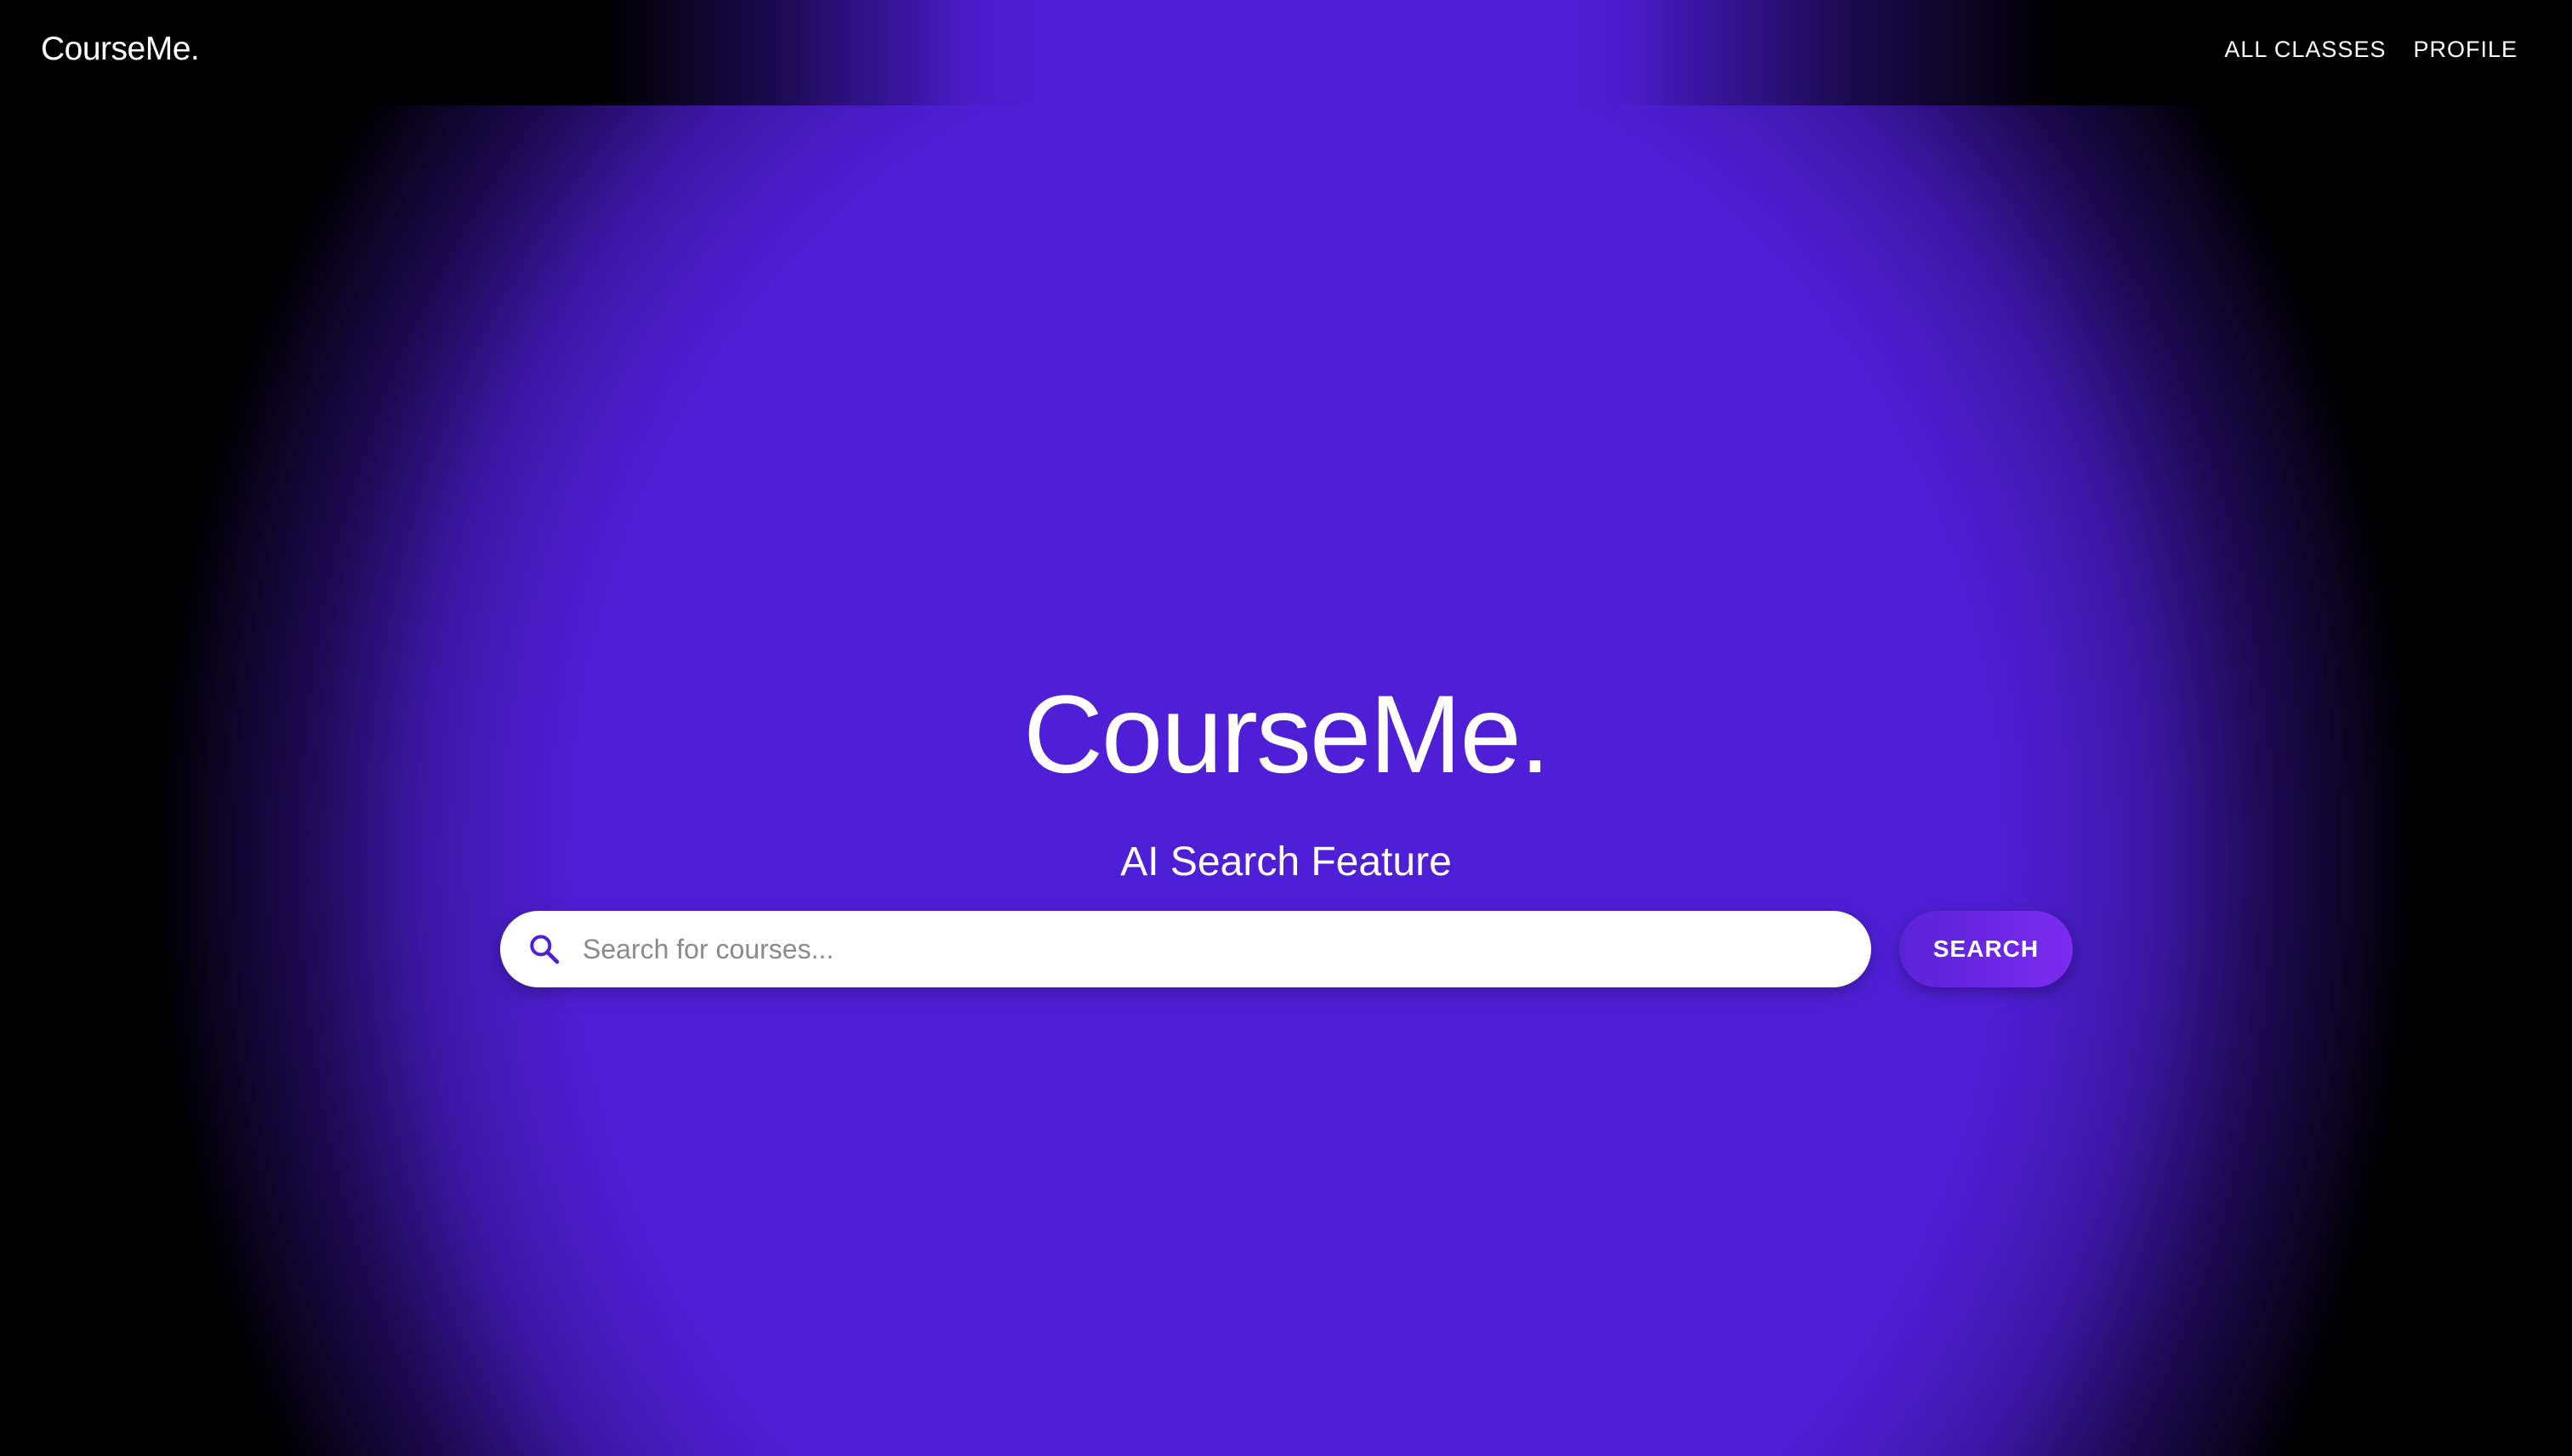 The width and height of the screenshot is (2572, 1456). What do you see at coordinates (2466, 50) in the screenshot?
I see `nav-profile-link: PROFILE` at bounding box center [2466, 50].